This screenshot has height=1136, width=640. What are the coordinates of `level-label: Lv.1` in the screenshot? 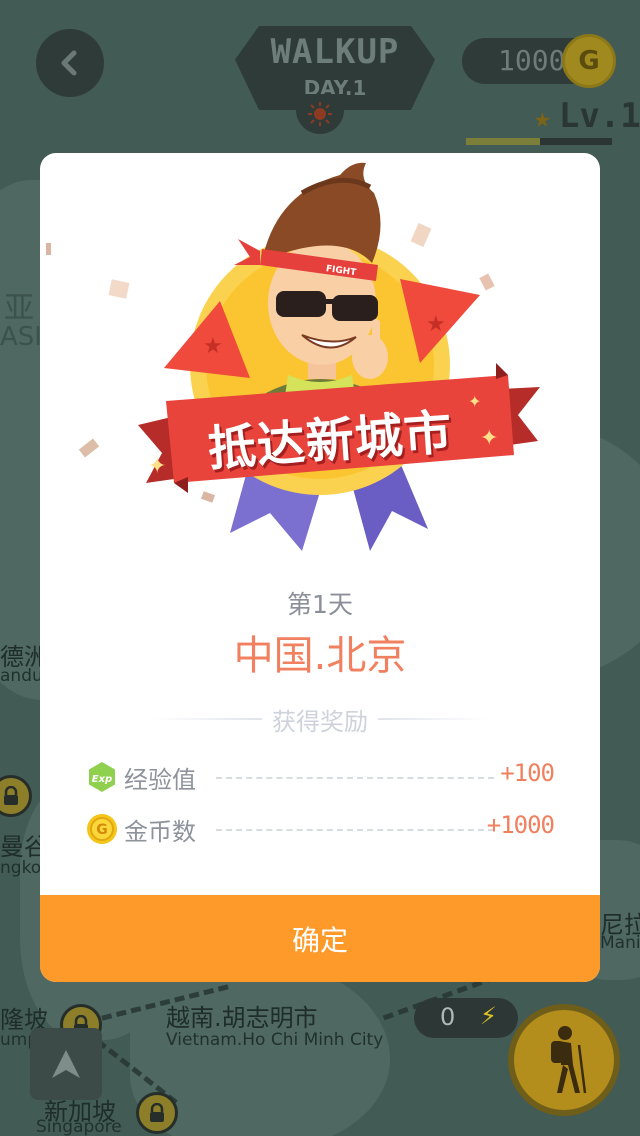 It's located at (599, 116).